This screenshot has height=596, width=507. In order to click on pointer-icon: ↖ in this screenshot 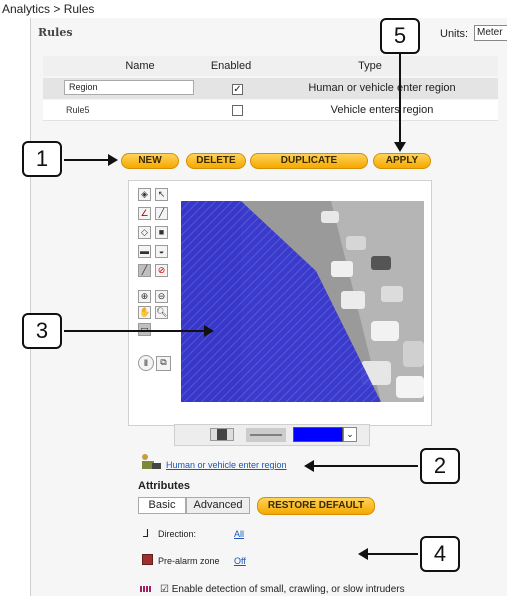, I will do `click(161, 194)`.